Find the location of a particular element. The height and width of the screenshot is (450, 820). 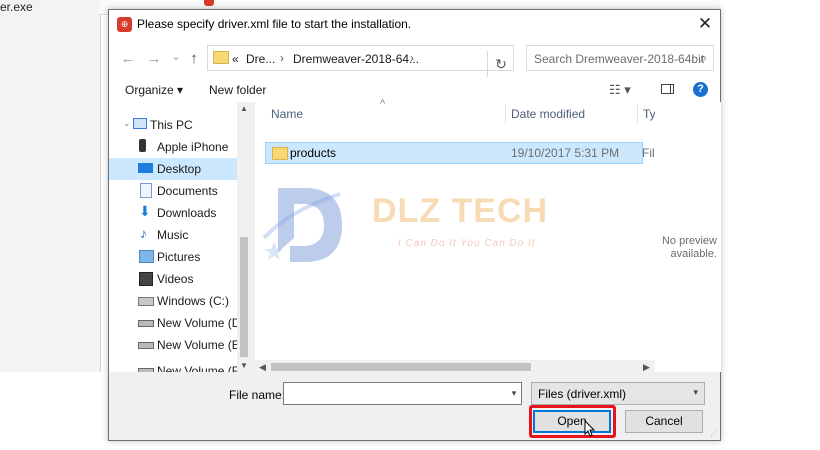

file-row-products: products 19/10/2017 5:31 PM File is located at coordinates (463, 153).